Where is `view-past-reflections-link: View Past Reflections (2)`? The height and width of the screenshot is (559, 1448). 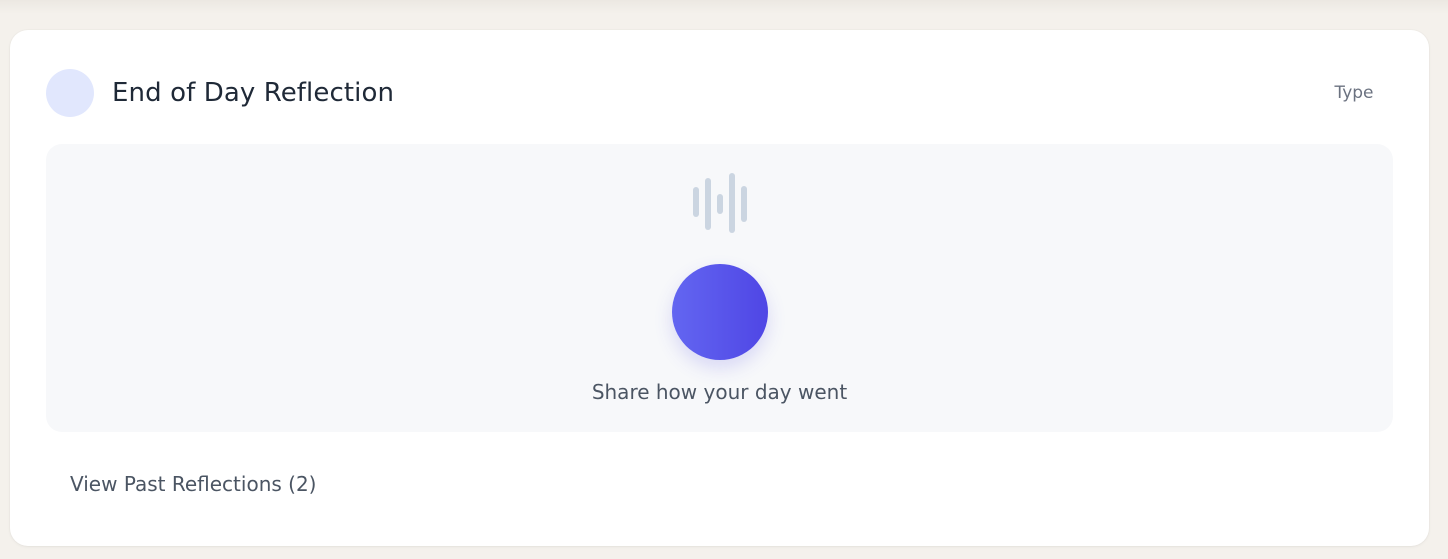
view-past-reflections-link: View Past Reflections (2) is located at coordinates (193, 484).